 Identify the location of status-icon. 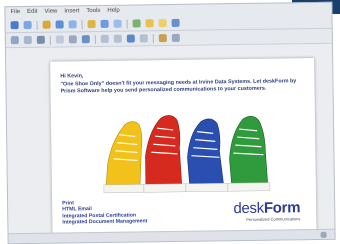
(323, 234).